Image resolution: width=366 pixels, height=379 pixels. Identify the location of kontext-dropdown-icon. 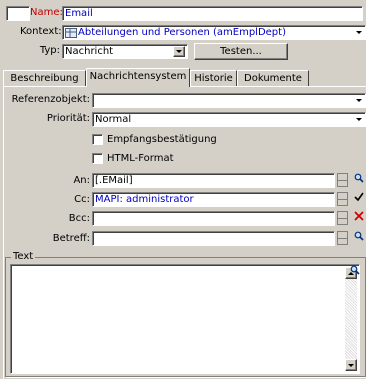
(358, 32).